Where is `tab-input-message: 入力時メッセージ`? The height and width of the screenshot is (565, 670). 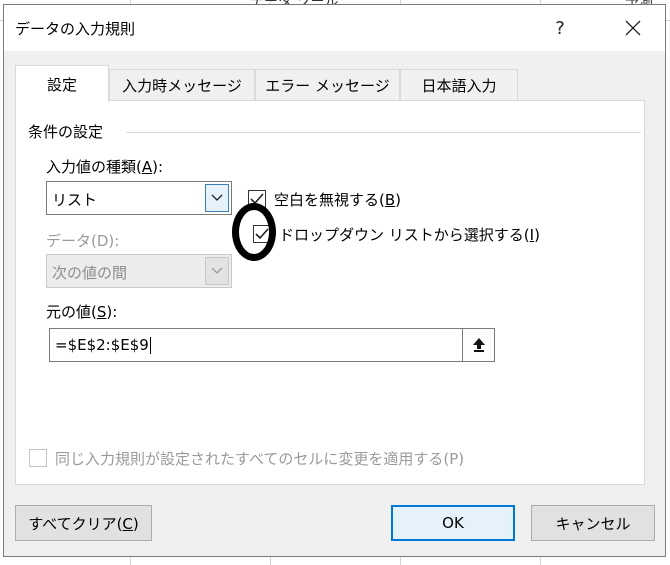
tab-input-message: 入力時メッセージ is located at coordinates (182, 85).